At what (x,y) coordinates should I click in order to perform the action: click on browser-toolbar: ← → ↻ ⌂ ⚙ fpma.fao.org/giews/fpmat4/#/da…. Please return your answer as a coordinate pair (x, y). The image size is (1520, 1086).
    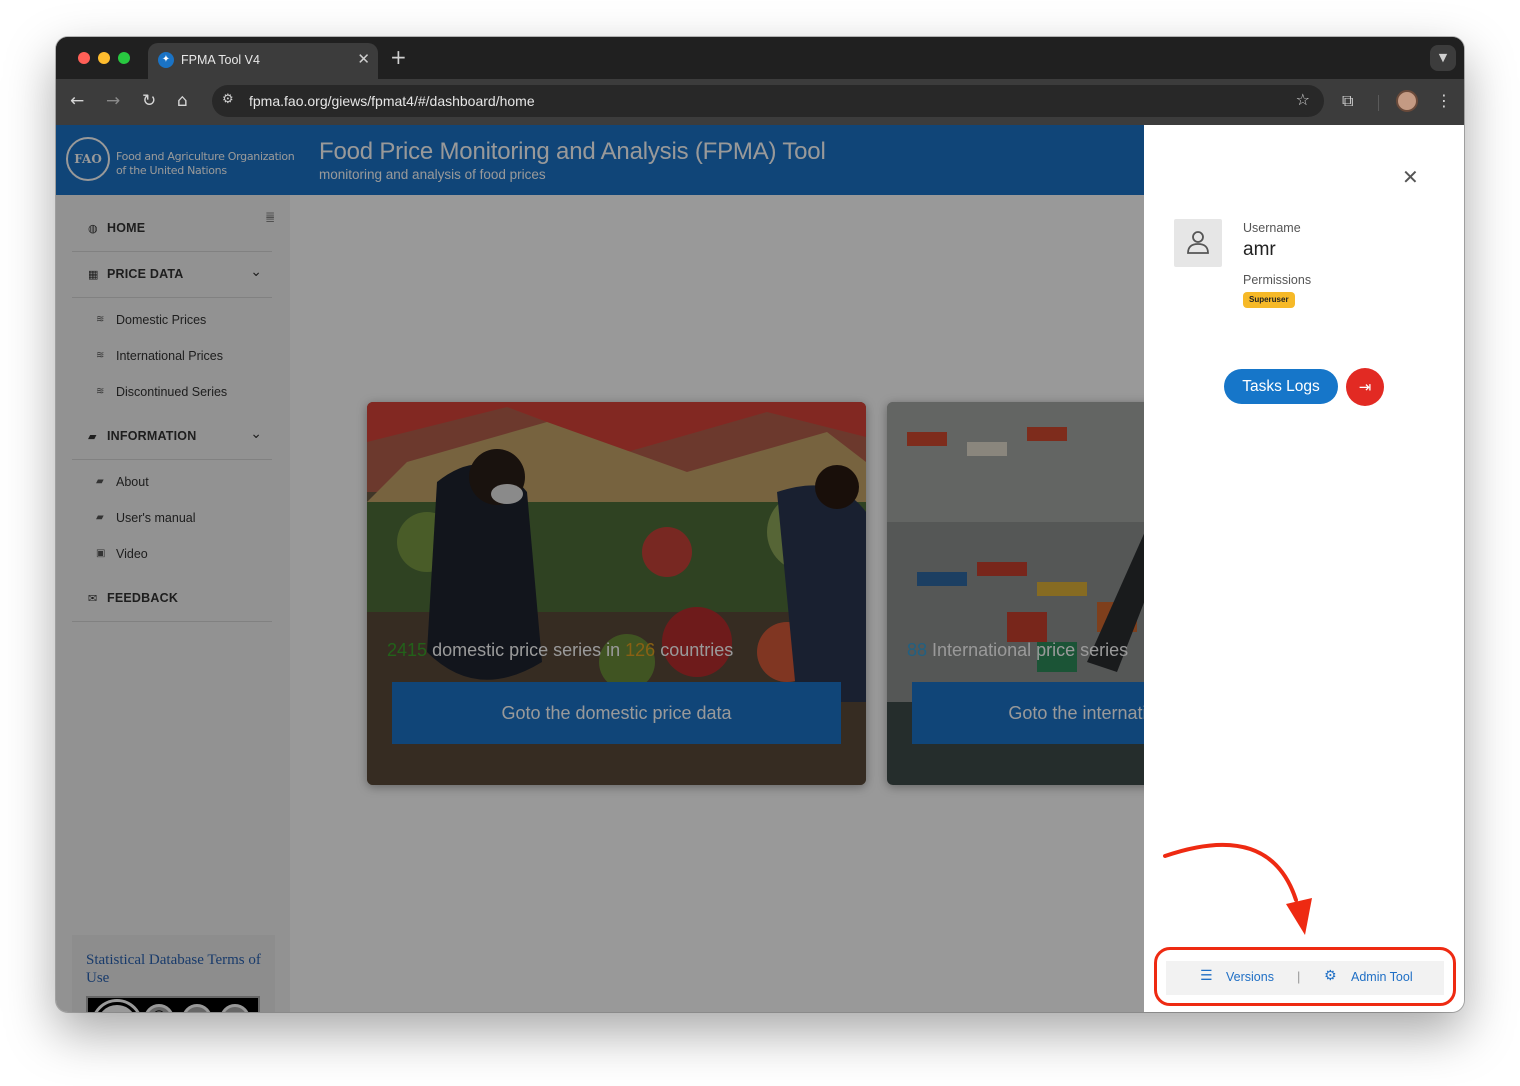
    Looking at the image, I should click on (760, 102).